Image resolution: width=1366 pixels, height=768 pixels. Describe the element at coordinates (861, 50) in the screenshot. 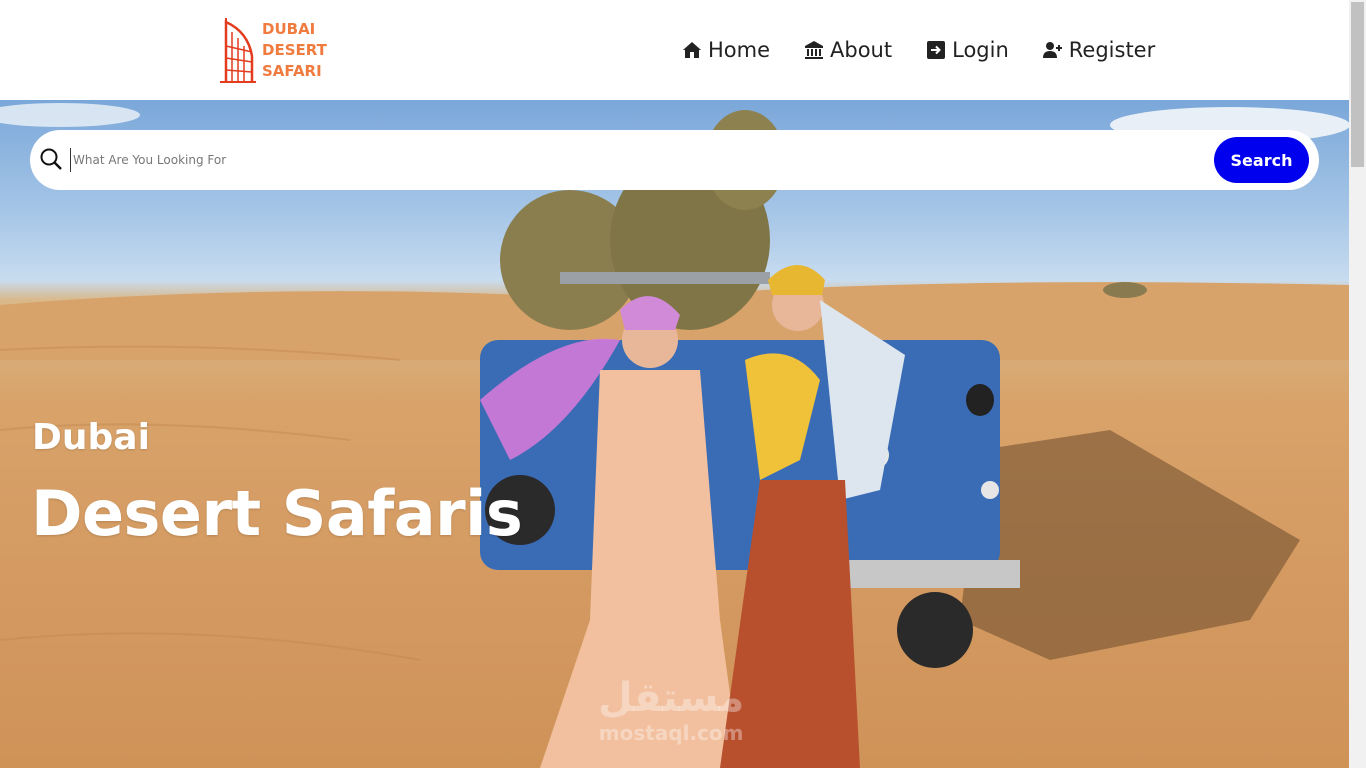

I see `nav-about-label: About` at that location.